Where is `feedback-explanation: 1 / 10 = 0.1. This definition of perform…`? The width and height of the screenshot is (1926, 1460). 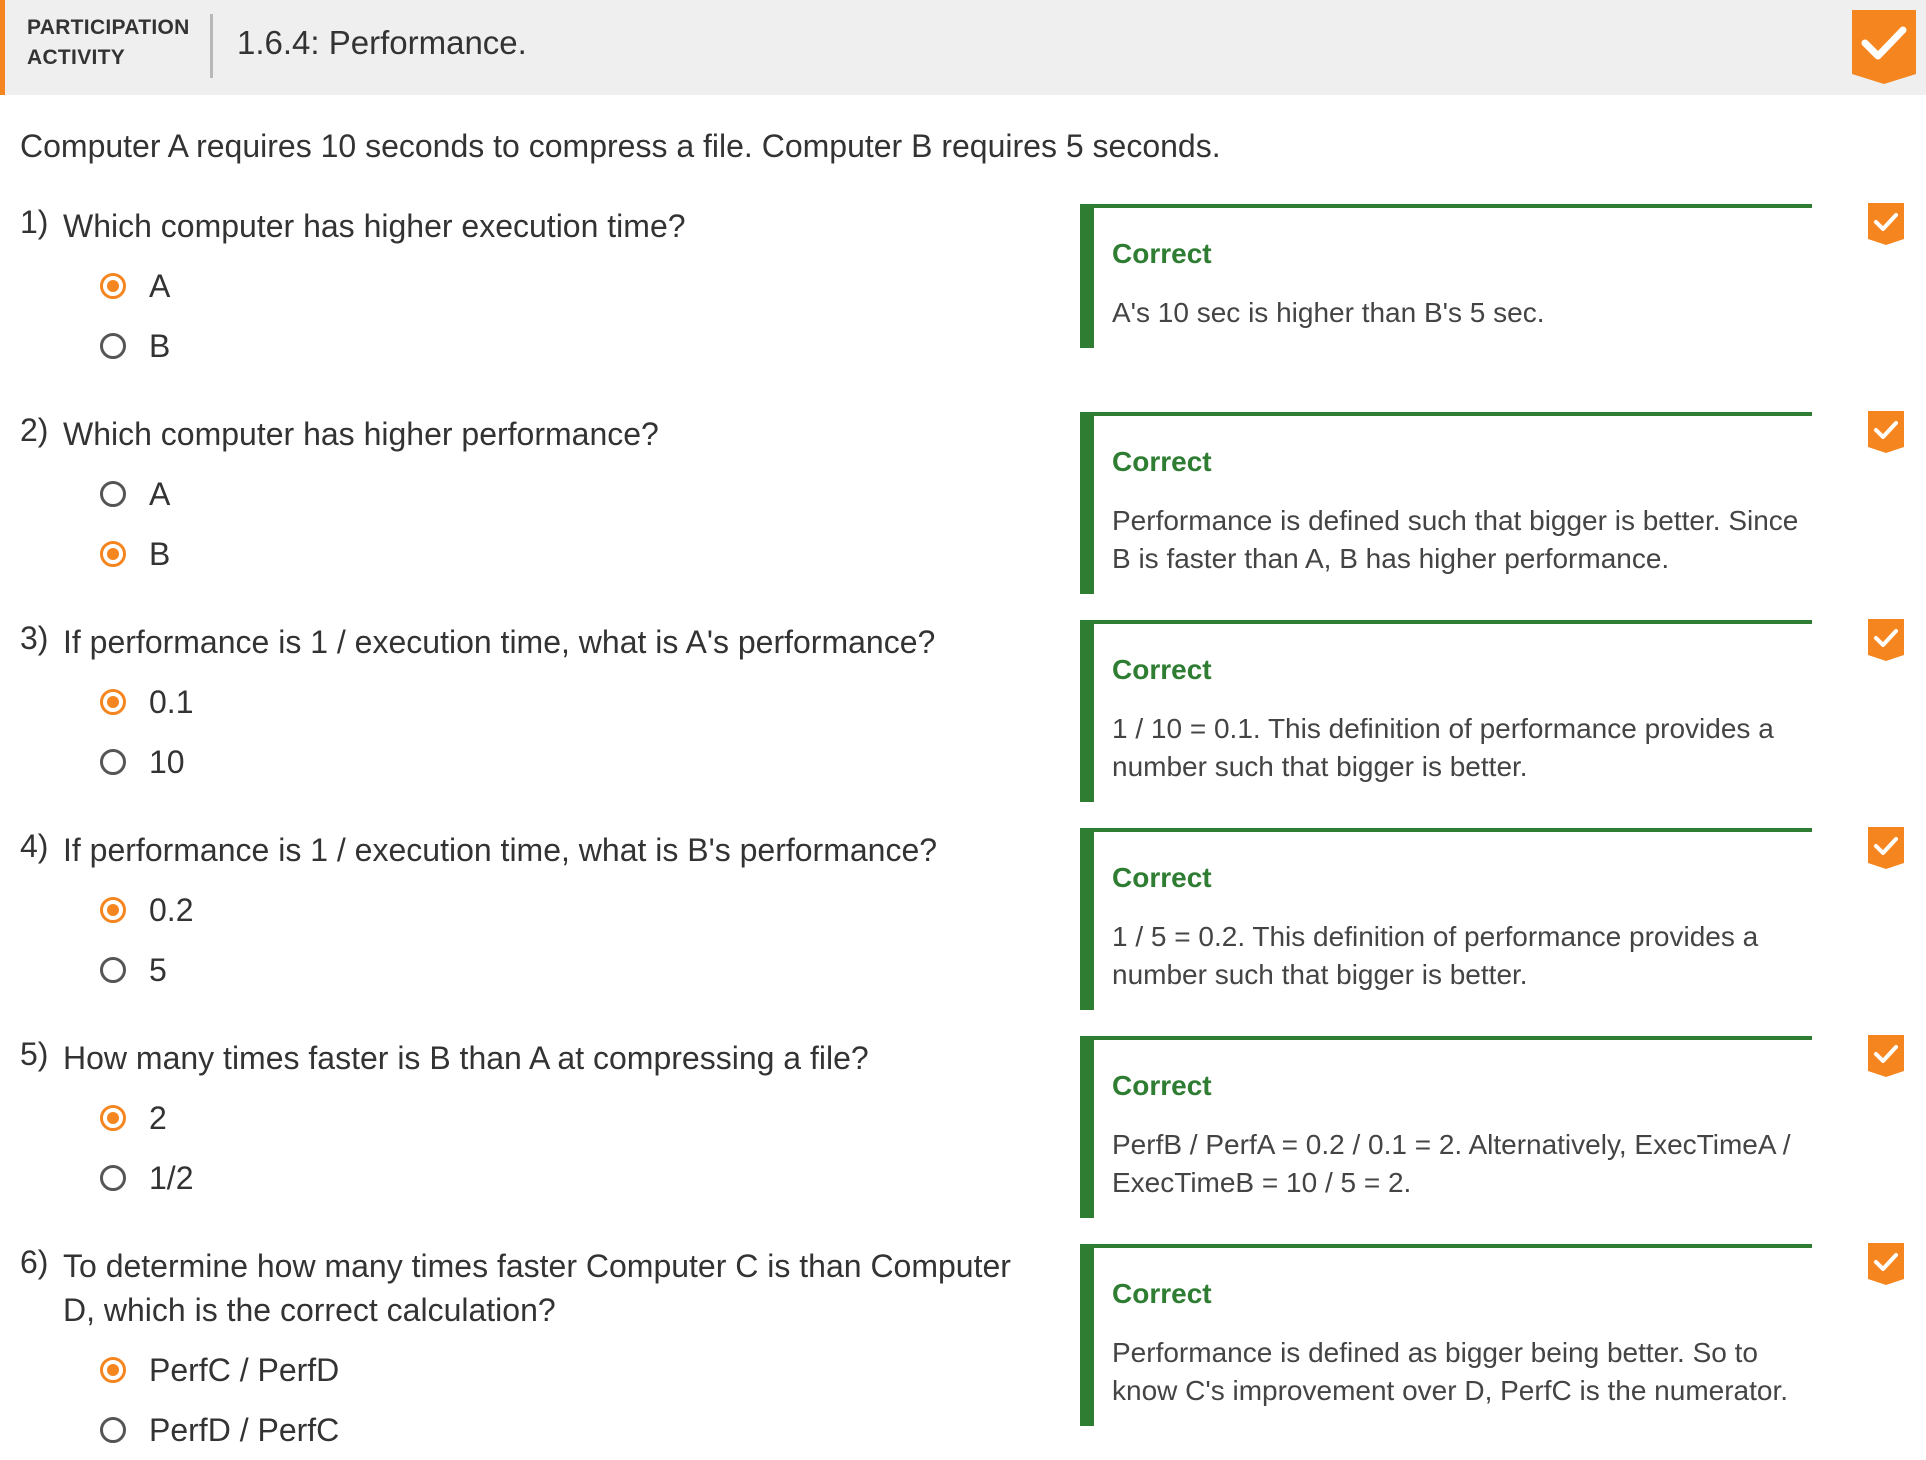
feedback-explanation: 1 / 10 = 0.1. This definition of perform… is located at coordinates (1443, 747).